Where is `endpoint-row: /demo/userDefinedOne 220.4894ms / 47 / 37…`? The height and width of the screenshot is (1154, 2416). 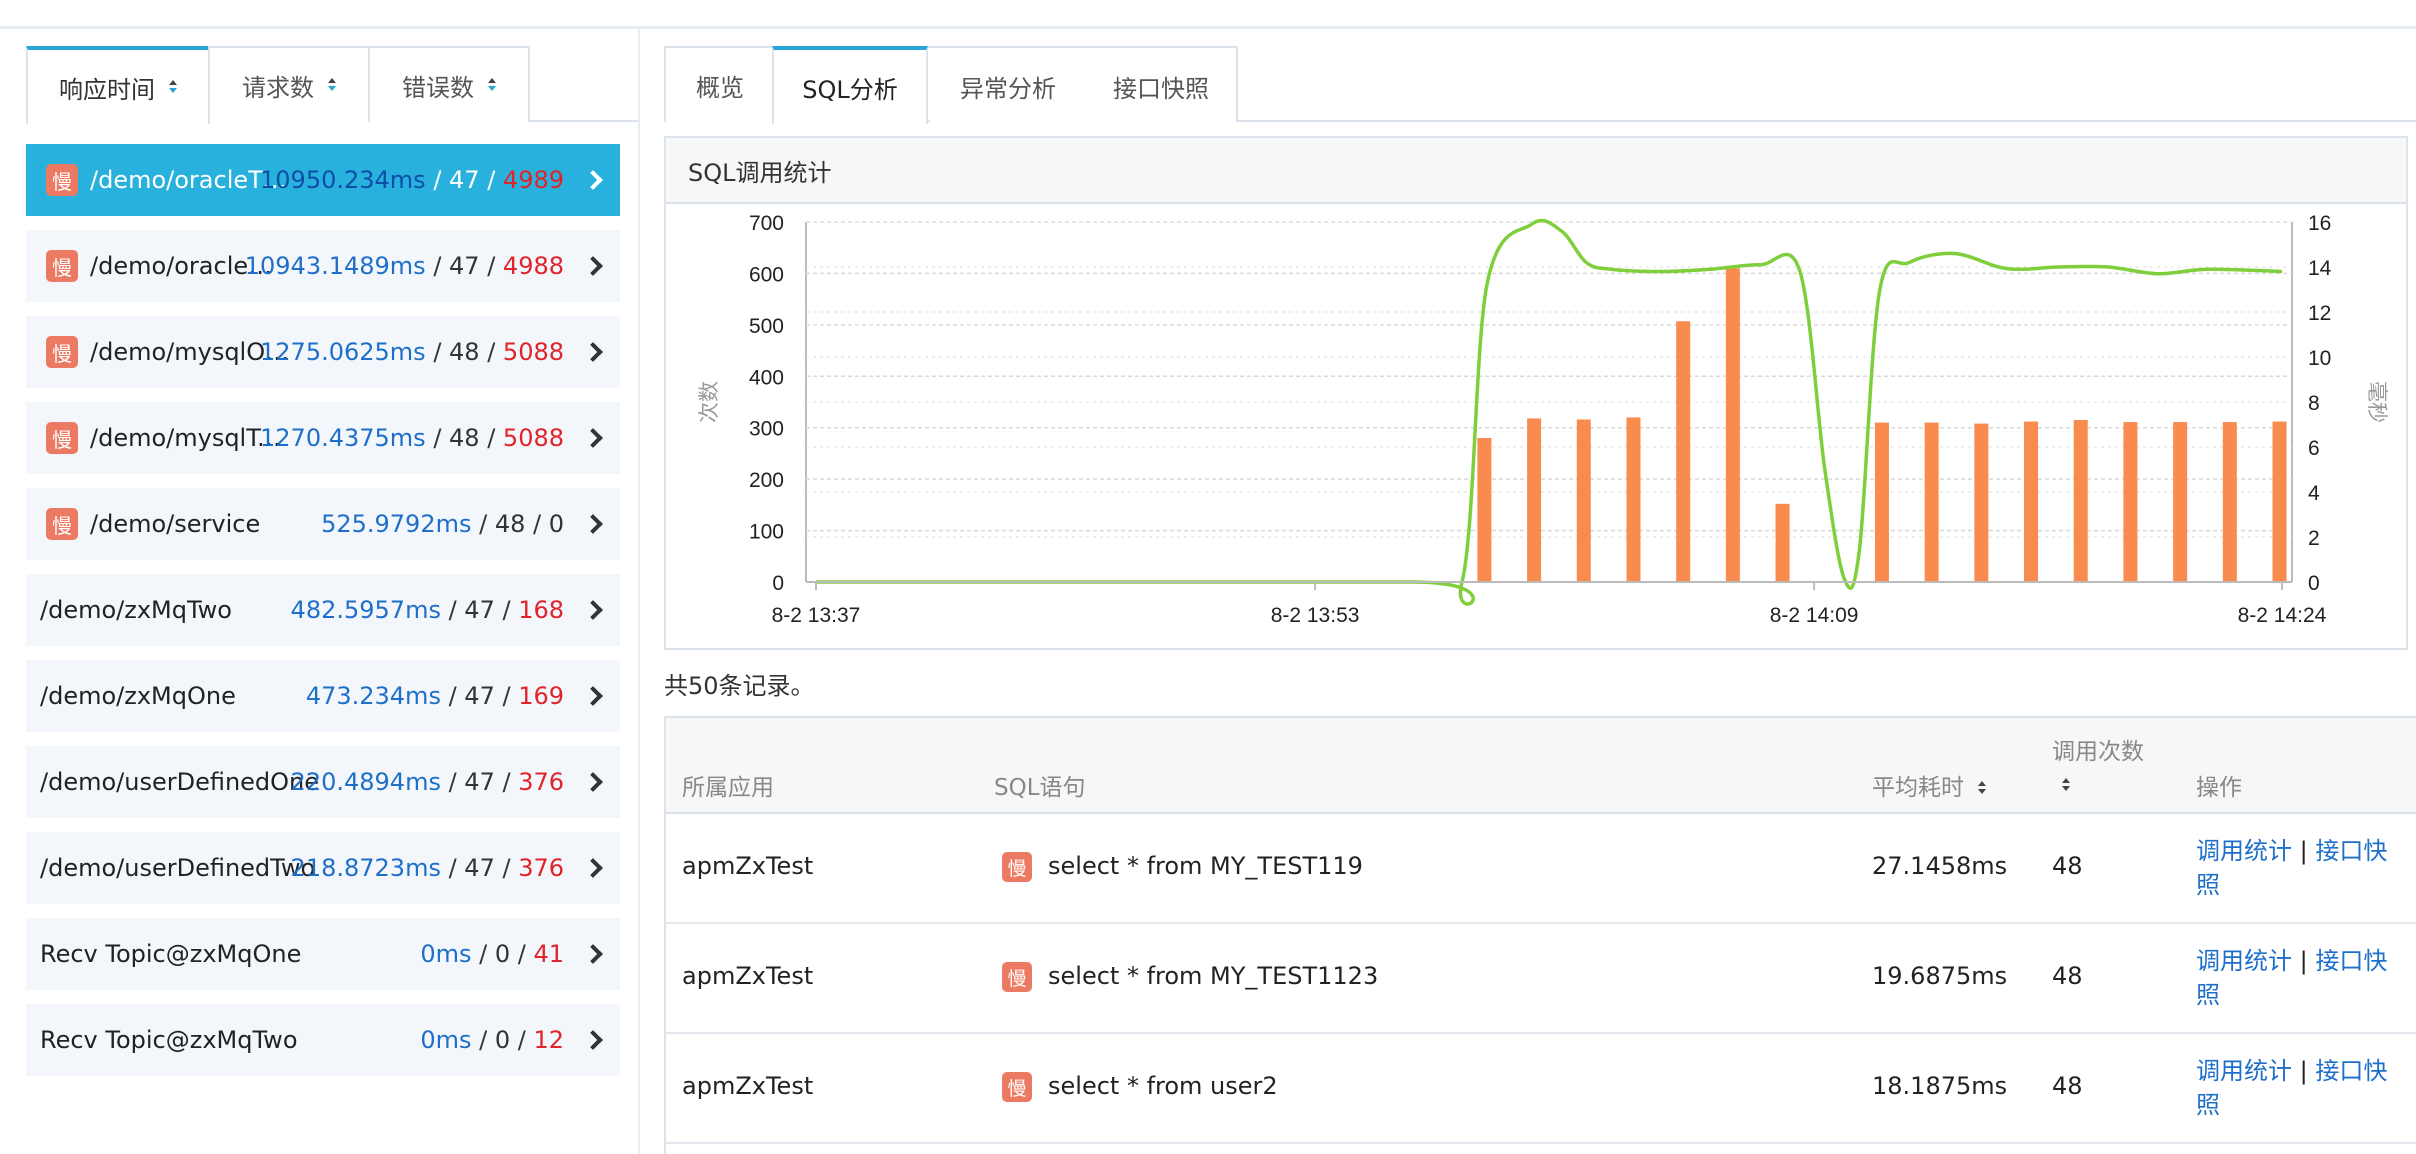
endpoint-row: /demo/userDefinedOne 220.4894ms / 47 / 37… is located at coordinates (323, 782).